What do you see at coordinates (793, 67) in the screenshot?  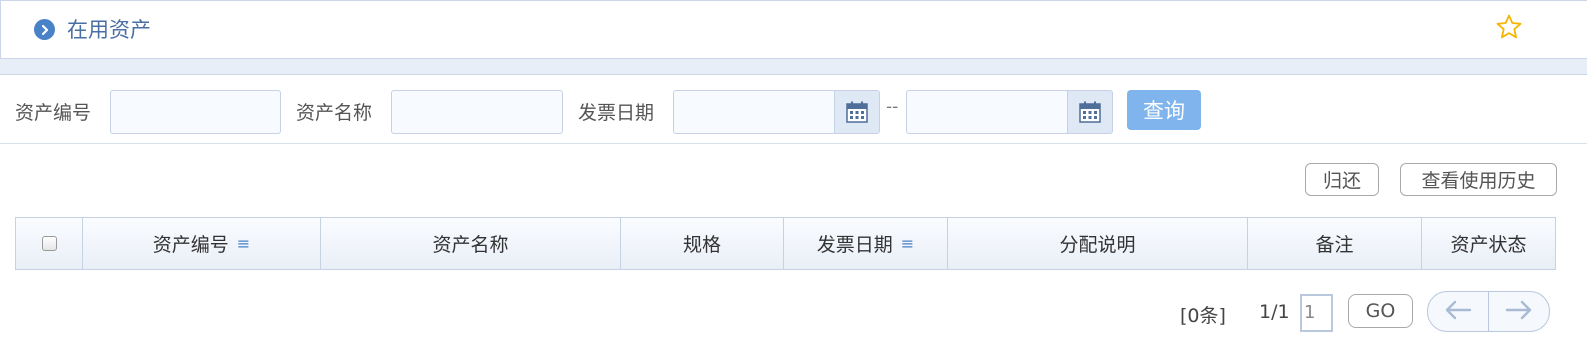 I see `header-divider-band` at bounding box center [793, 67].